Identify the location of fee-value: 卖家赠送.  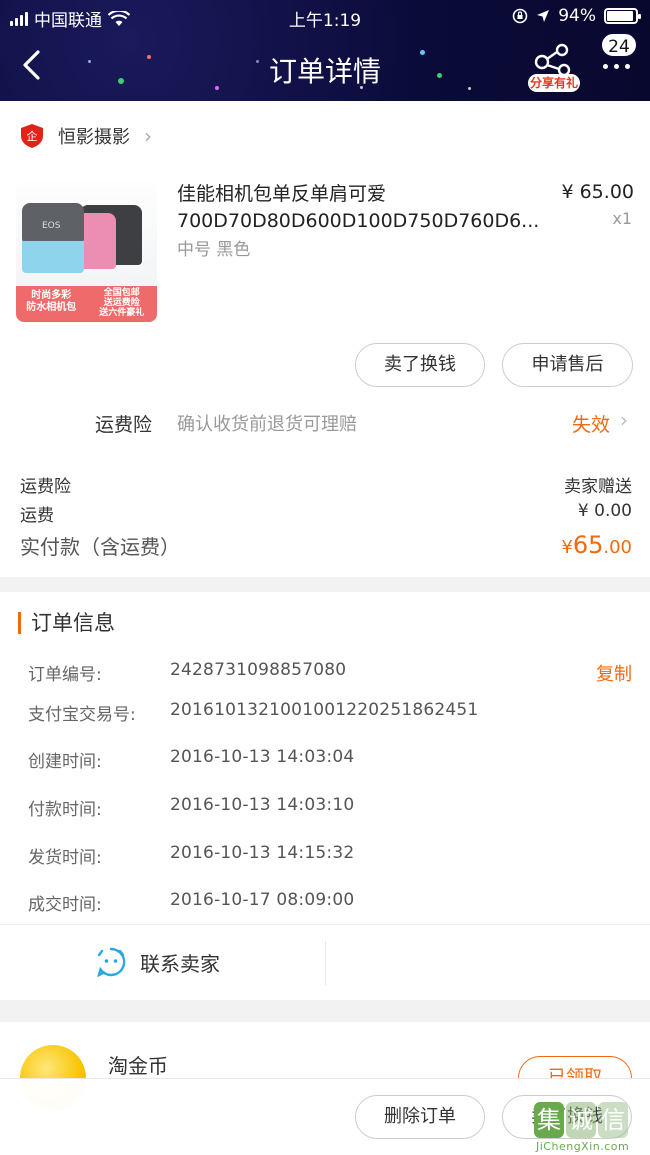
(598, 487).